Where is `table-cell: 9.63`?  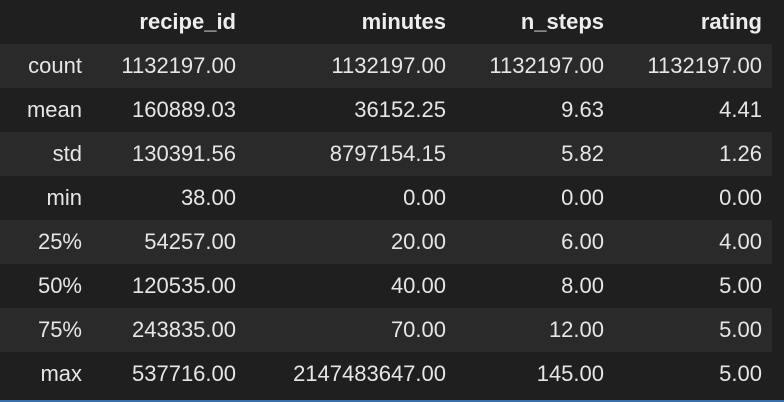 table-cell: 9.63 is located at coordinates (582, 109).